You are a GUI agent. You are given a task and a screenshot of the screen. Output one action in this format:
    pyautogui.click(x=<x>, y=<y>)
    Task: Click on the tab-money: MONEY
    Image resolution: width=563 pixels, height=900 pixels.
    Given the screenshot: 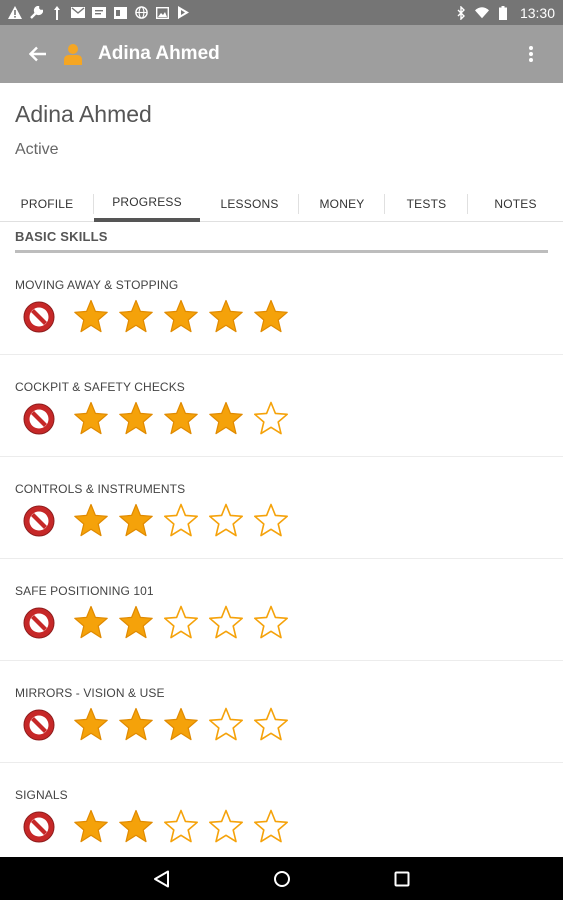 What is the action you would take?
    pyautogui.click(x=342, y=204)
    